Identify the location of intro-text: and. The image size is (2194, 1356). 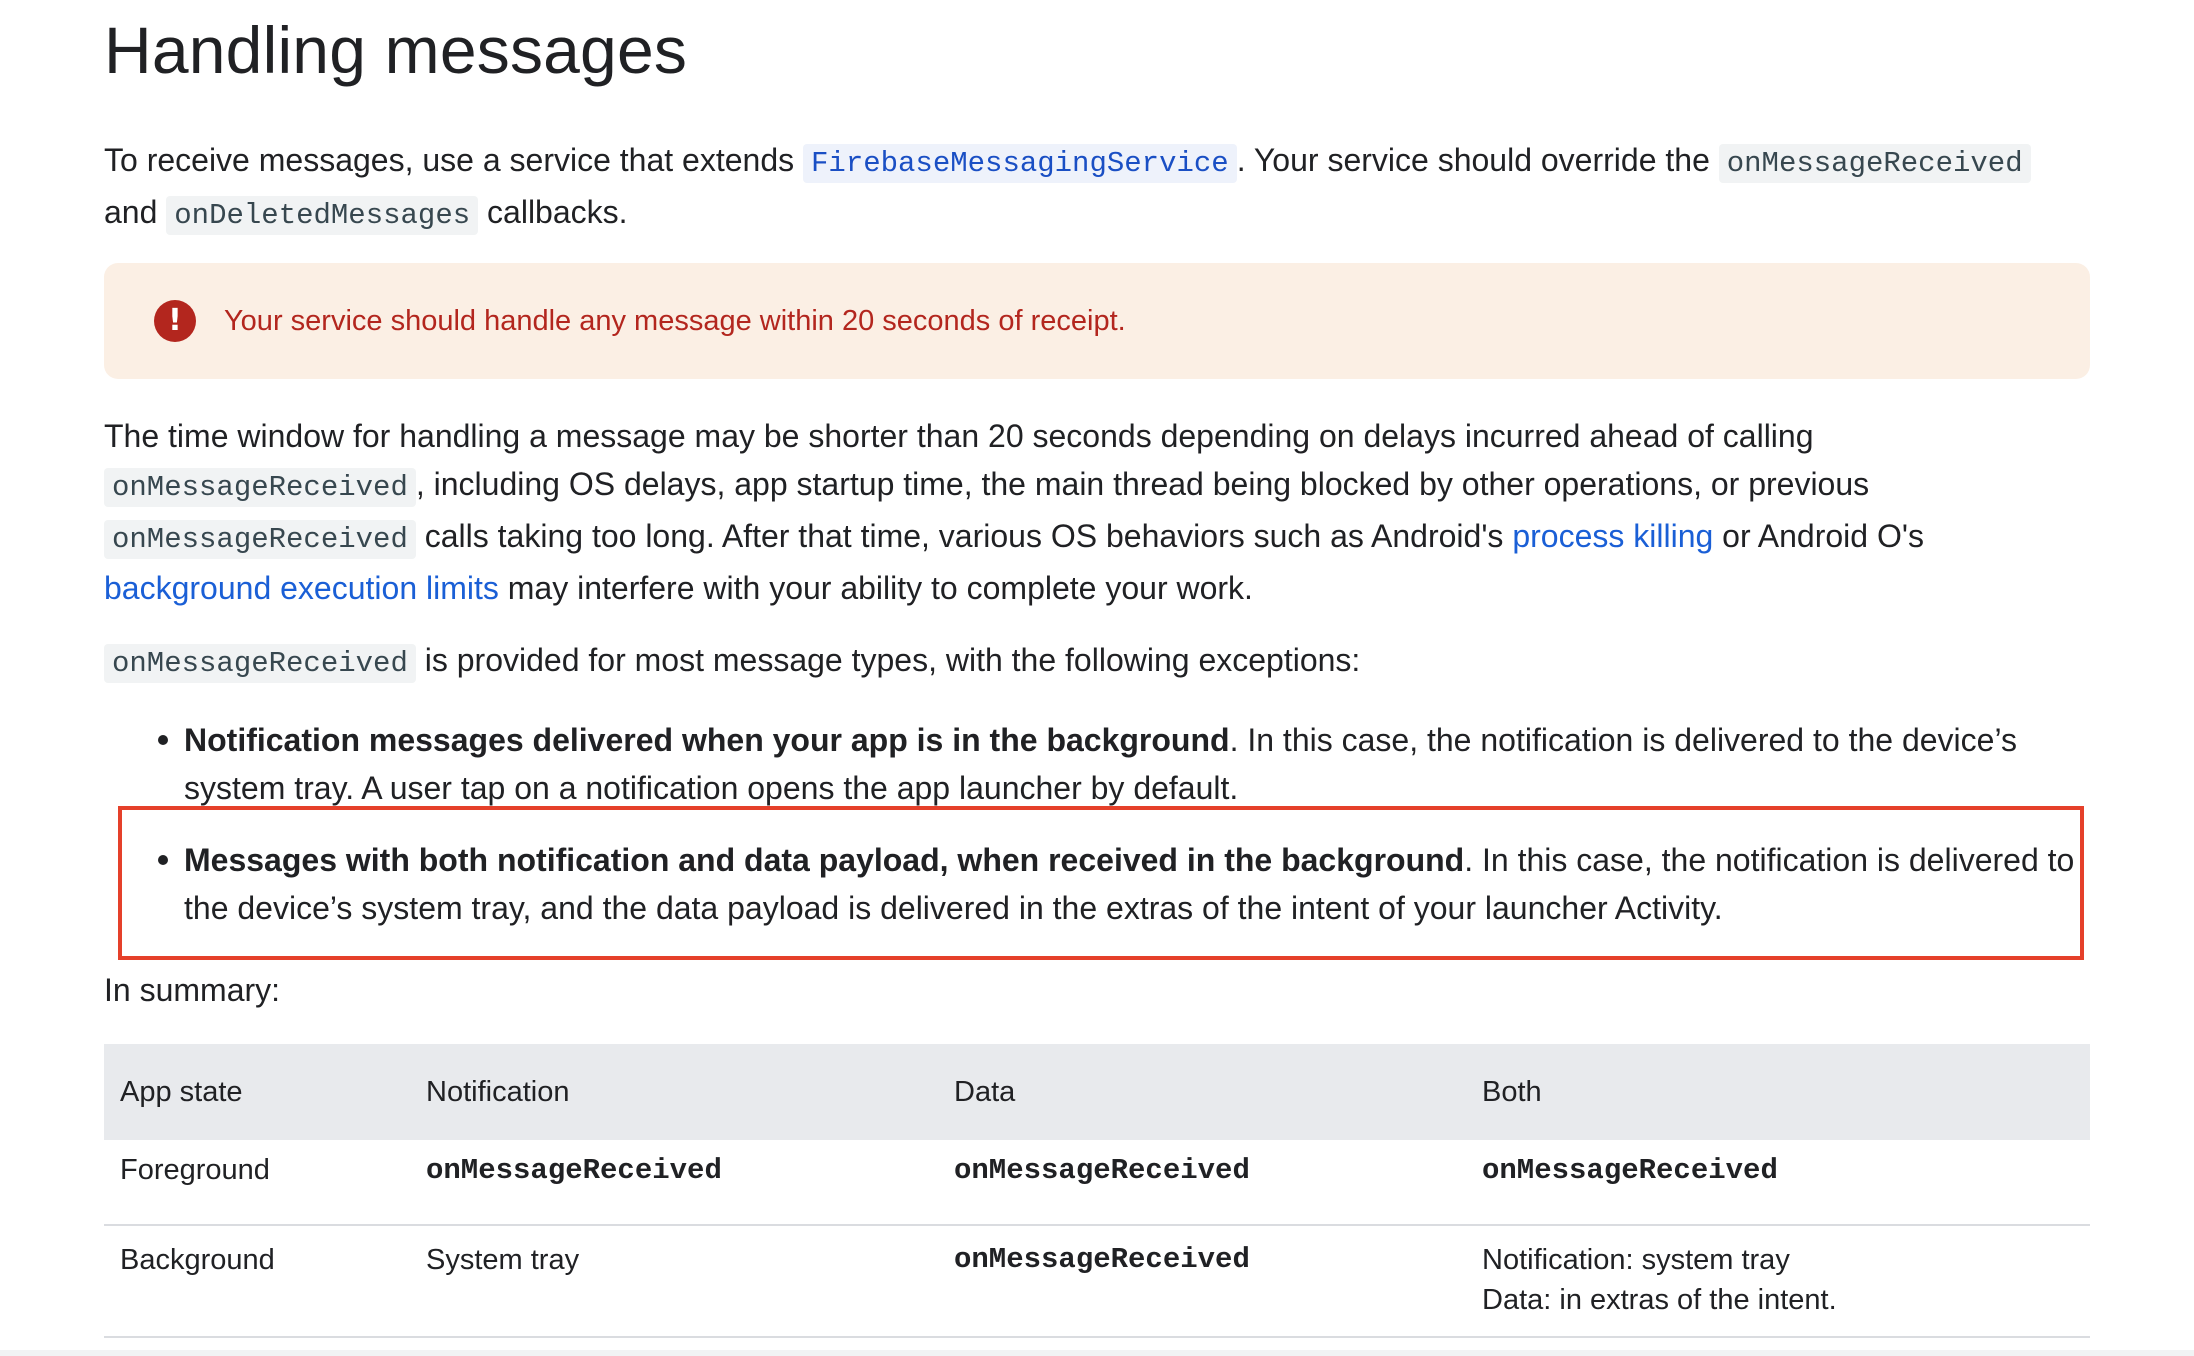
(135, 212).